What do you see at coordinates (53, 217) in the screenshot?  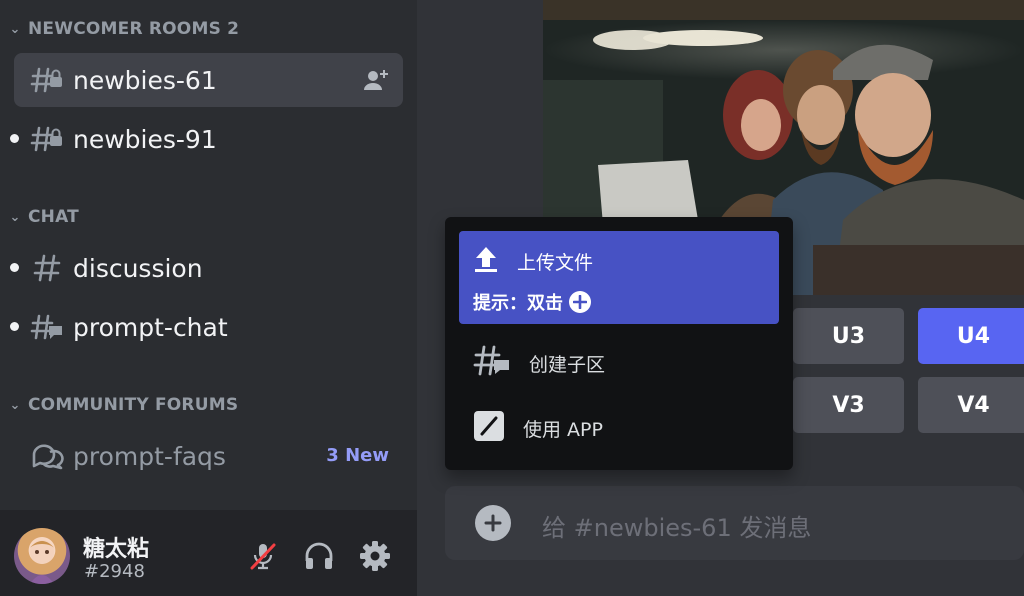 I see `category-label: CHAT` at bounding box center [53, 217].